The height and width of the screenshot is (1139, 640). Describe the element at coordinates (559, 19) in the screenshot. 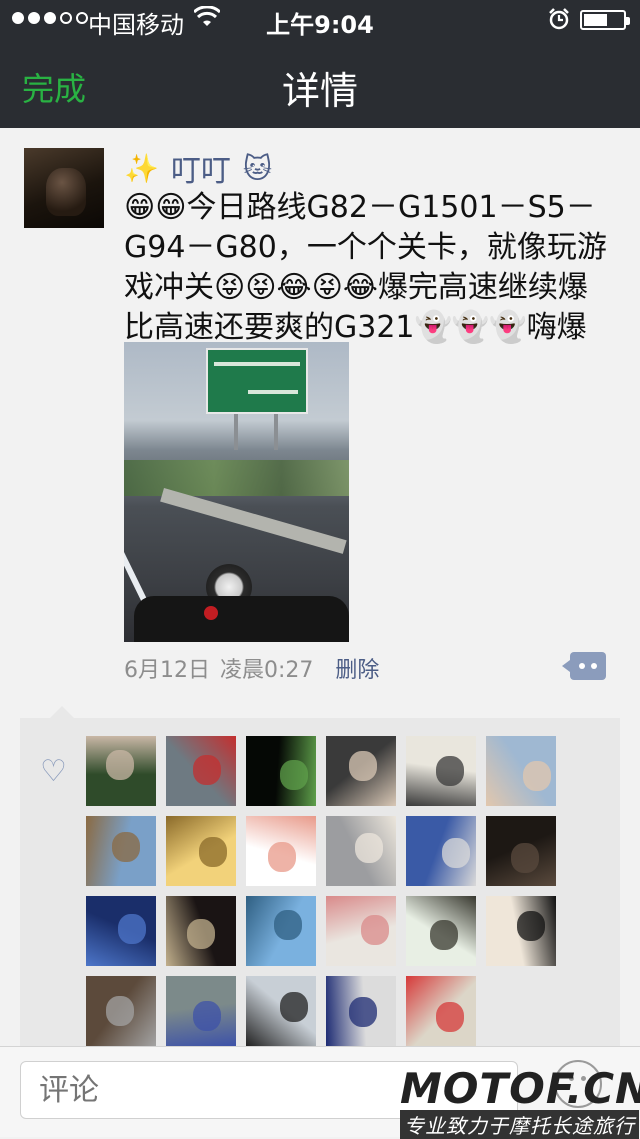

I see `alarm-clock-icon` at that location.